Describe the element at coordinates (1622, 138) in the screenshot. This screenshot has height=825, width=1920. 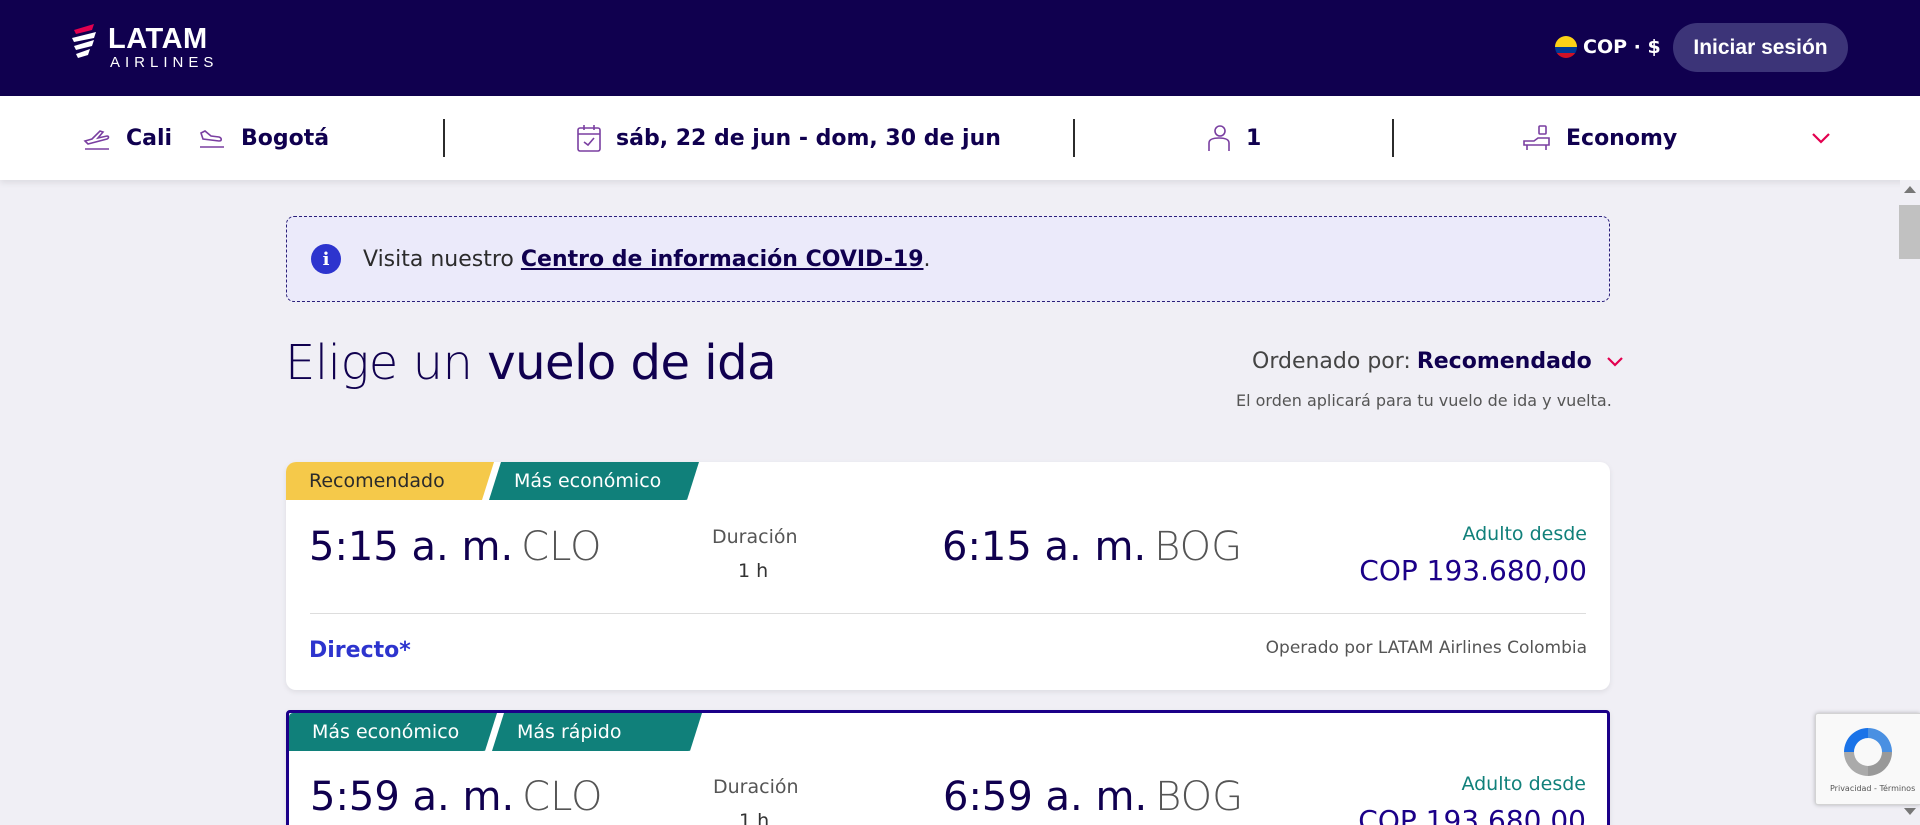
I see `cabin-class: Economy` at that location.